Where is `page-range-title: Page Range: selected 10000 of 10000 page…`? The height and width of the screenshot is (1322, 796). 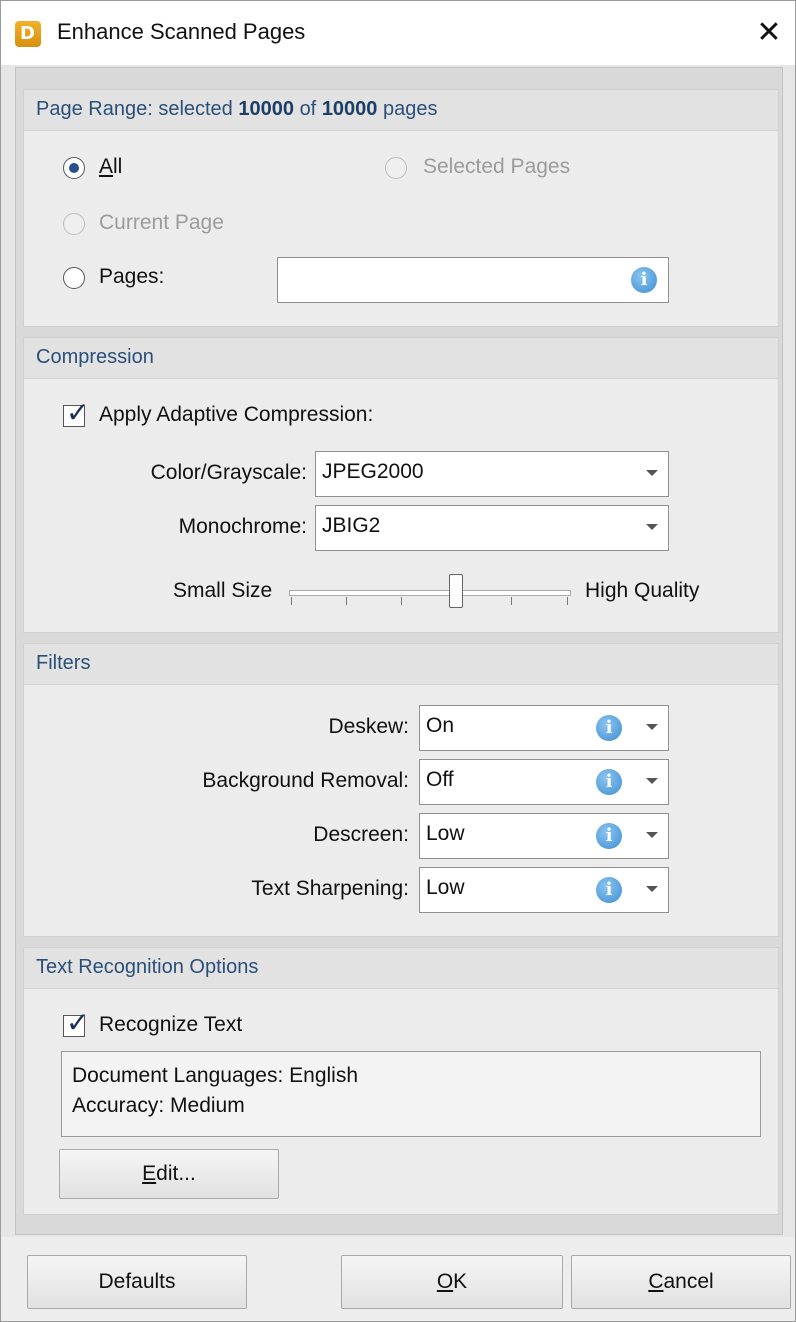 page-range-title: Page Range: selected 10000 of 10000 page… is located at coordinates (237, 109).